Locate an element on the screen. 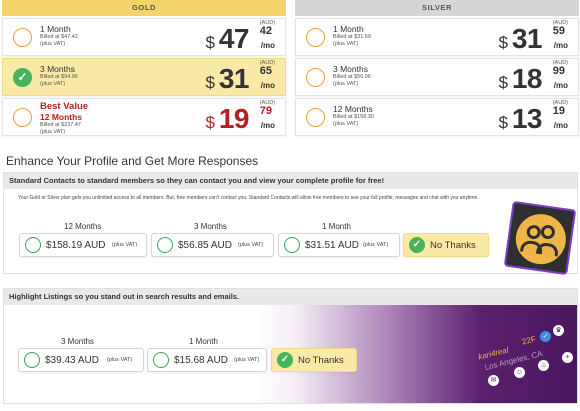 The image size is (580, 411). add-user-icon: + is located at coordinates (567, 357).